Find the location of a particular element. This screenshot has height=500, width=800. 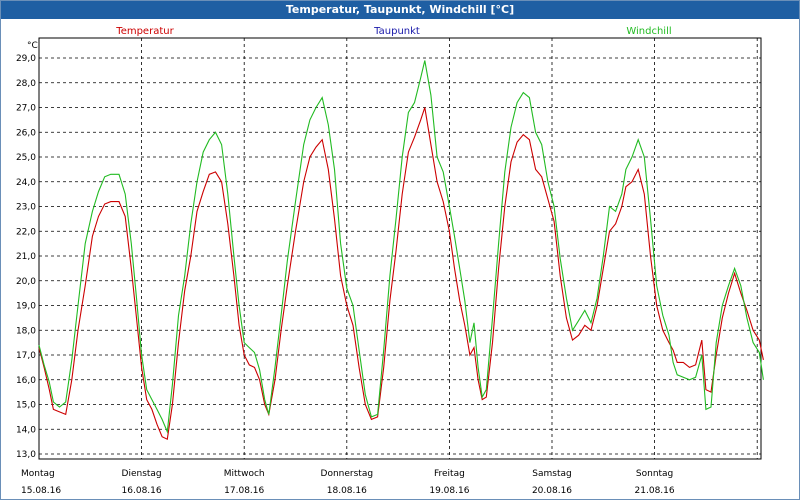

y-tick-label: 18,0 is located at coordinates (26, 331).